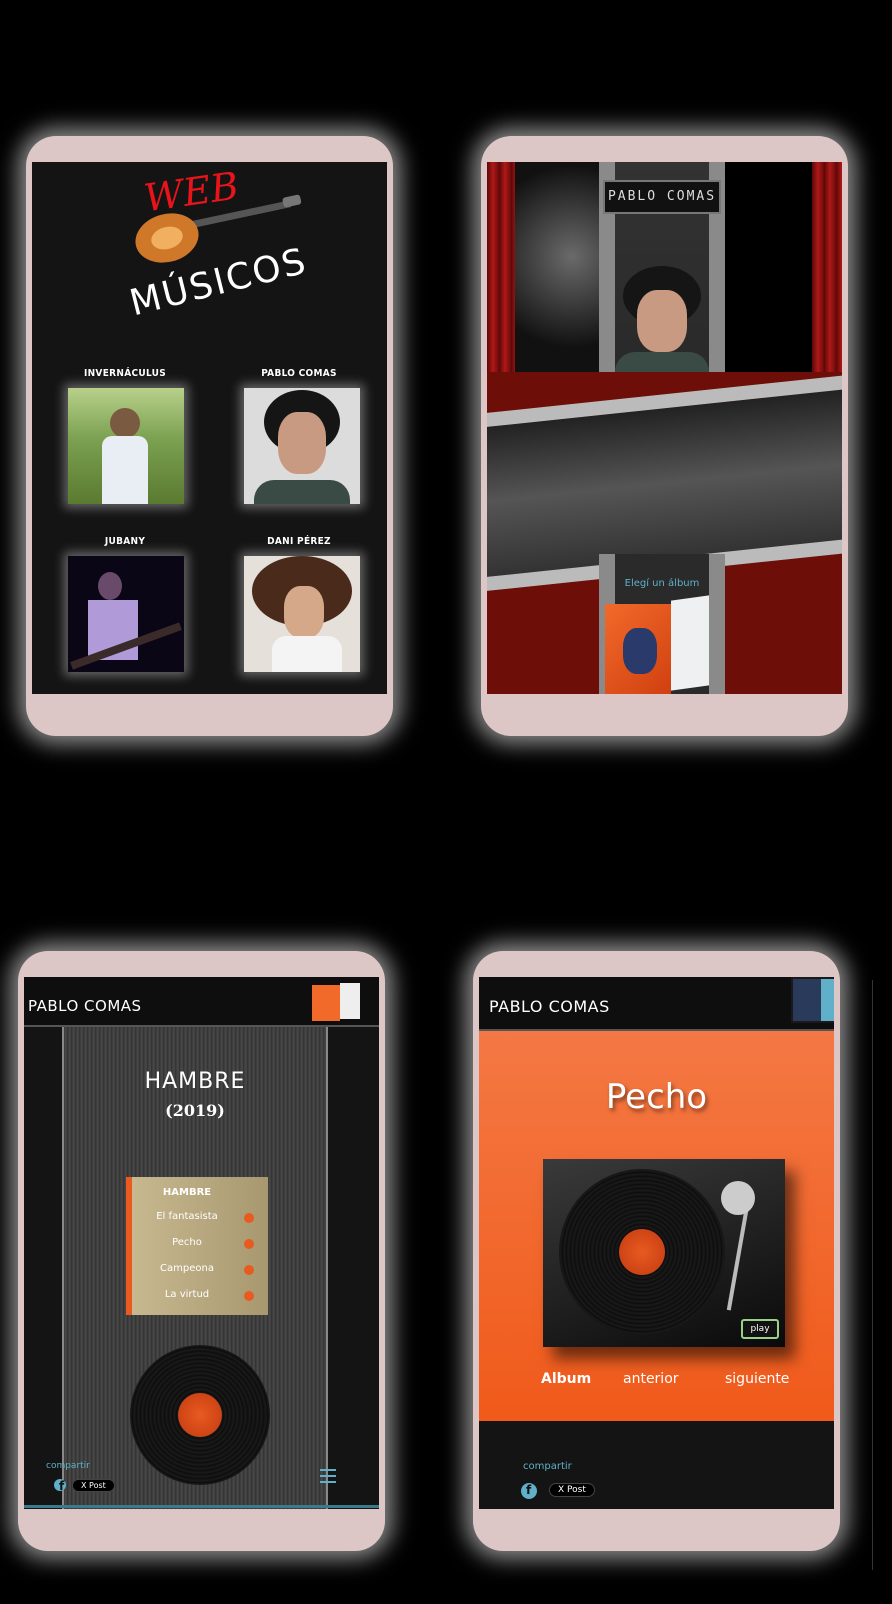 The width and height of the screenshot is (892, 1604). I want to click on artist-portrait, so click(662, 319).